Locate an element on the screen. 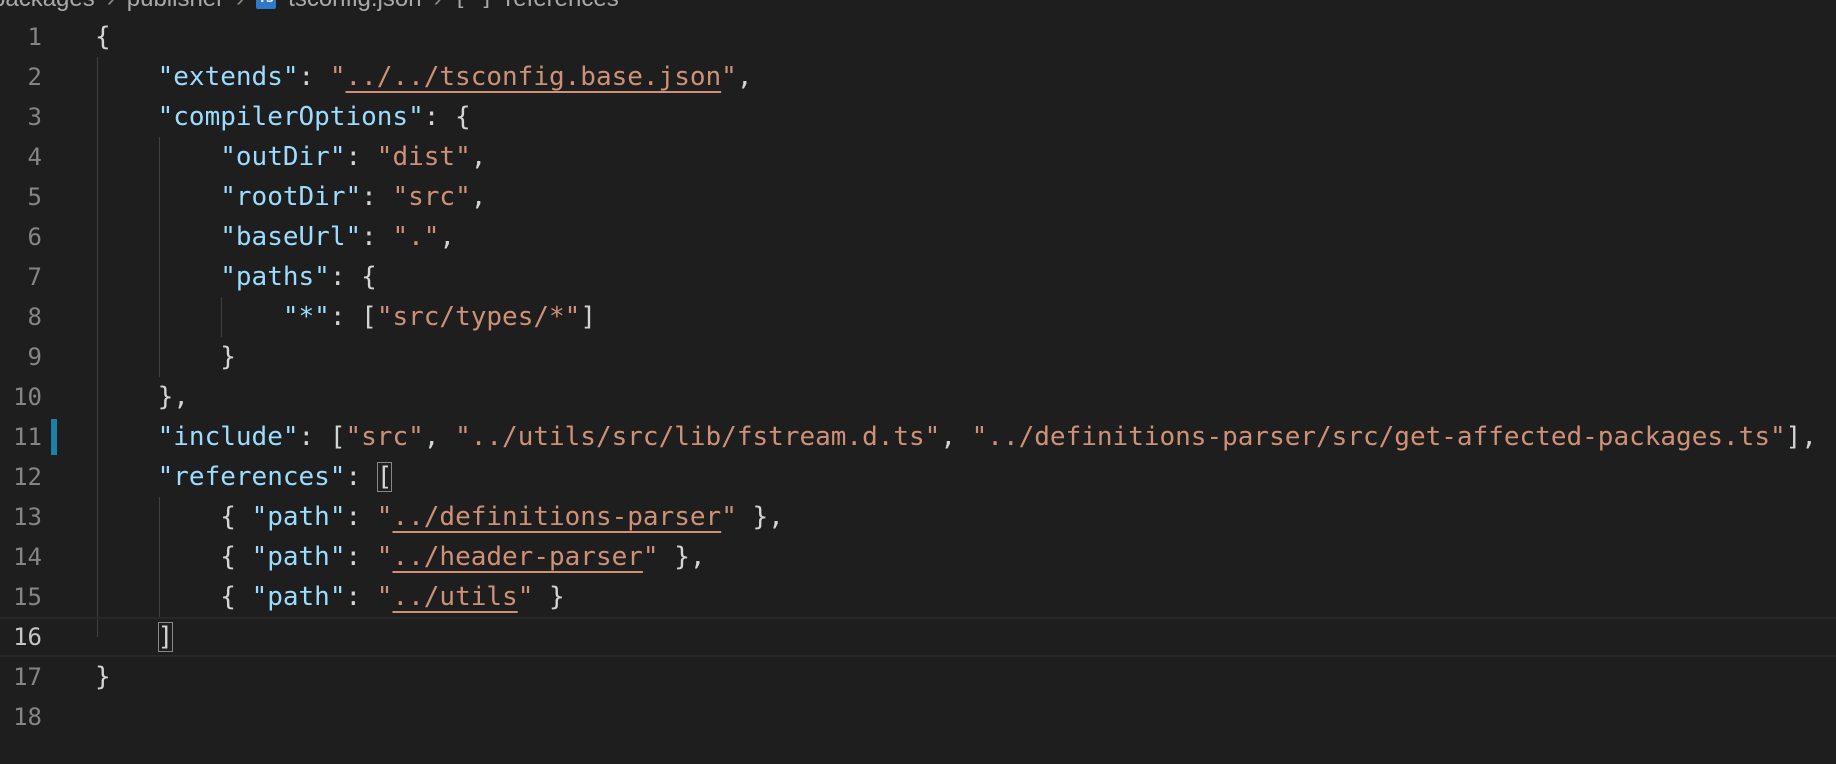 The height and width of the screenshot is (764, 1836). line-number: 10 is located at coordinates (27, 397).